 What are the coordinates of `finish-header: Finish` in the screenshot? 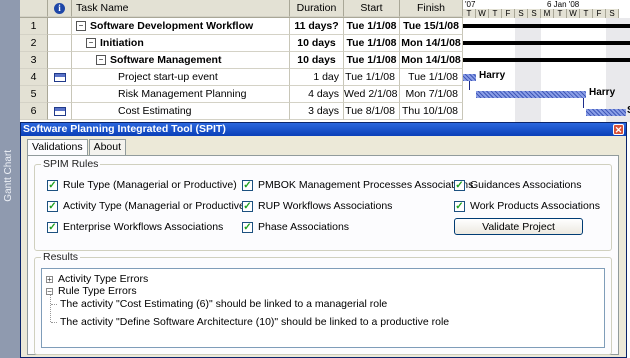 It's located at (431, 8).